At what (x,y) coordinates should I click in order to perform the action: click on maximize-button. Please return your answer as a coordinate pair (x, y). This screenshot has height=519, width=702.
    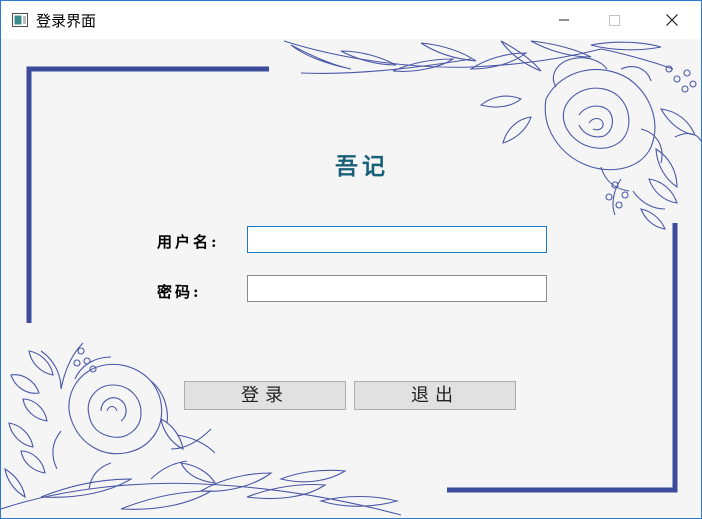
    Looking at the image, I should click on (614, 20).